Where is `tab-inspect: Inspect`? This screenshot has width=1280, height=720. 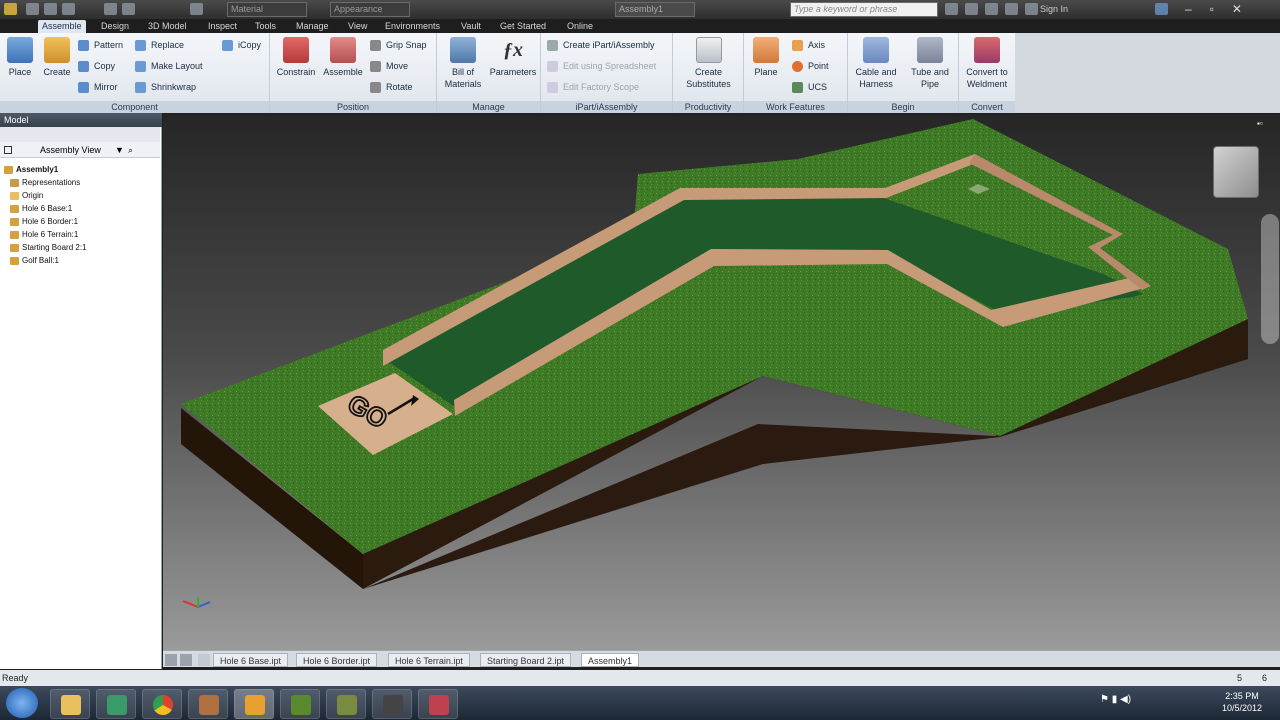 tab-inspect: Inspect is located at coordinates (222, 26).